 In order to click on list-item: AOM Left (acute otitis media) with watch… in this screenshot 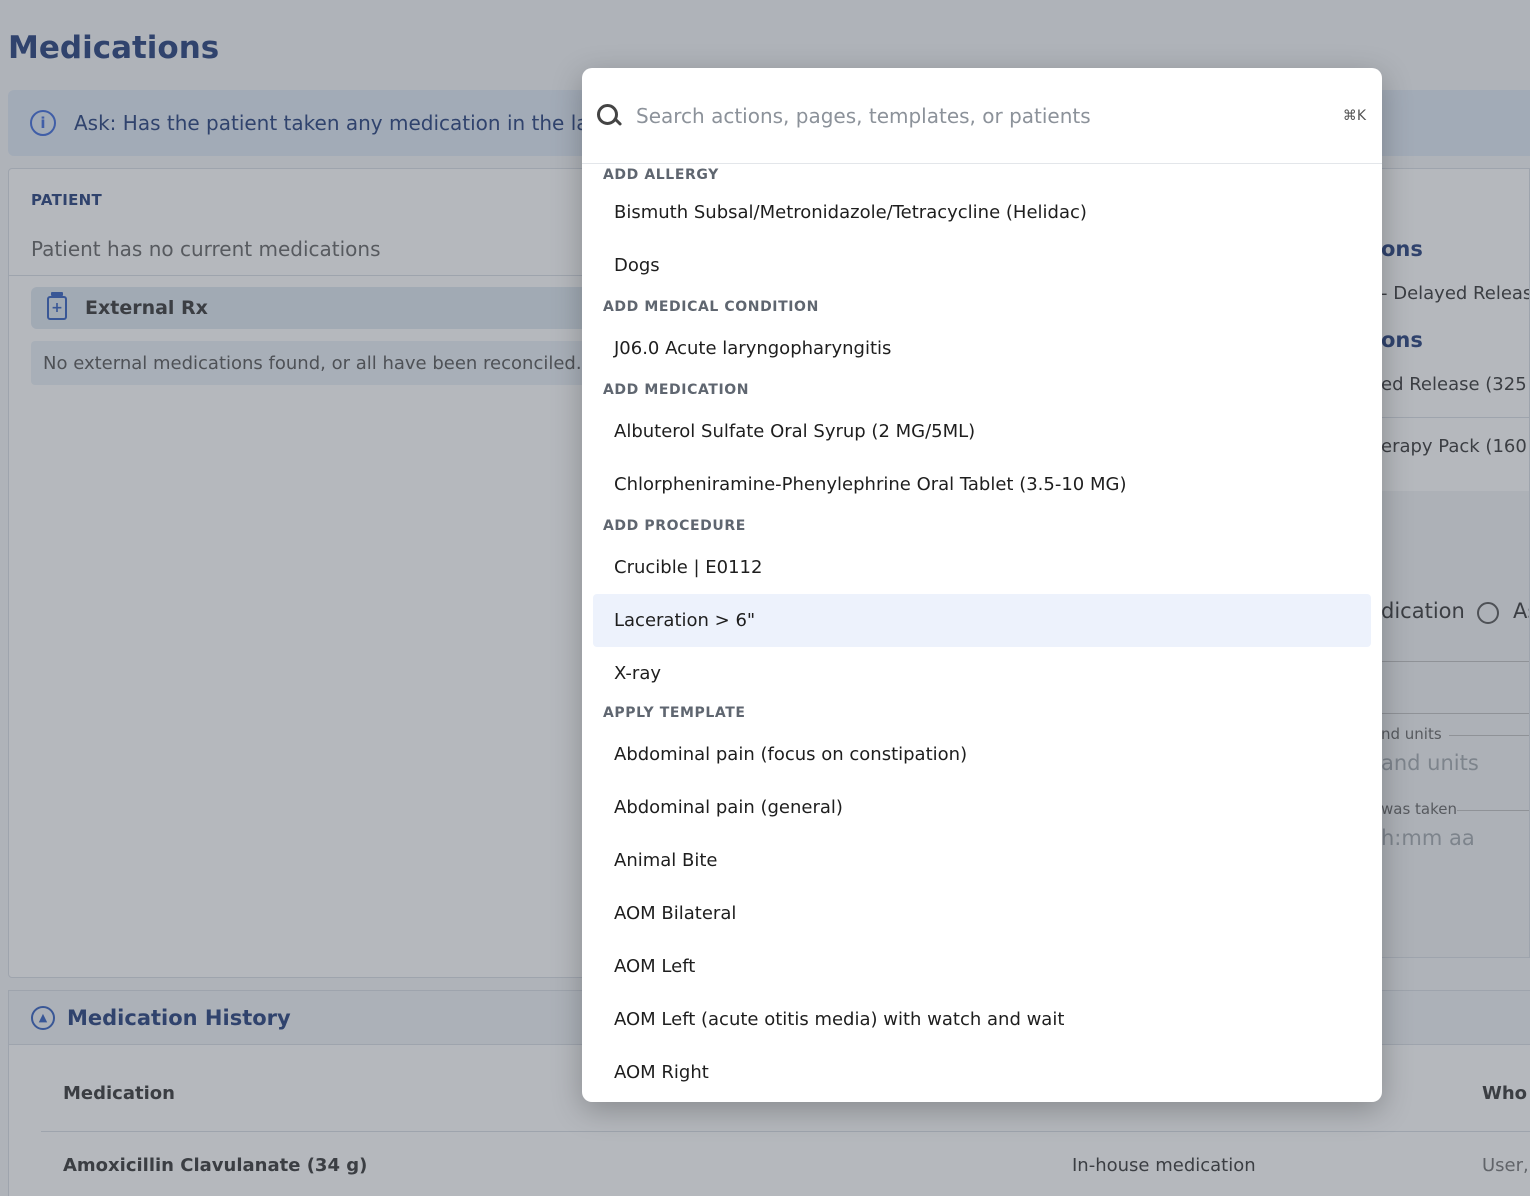, I will do `click(982, 1019)`.